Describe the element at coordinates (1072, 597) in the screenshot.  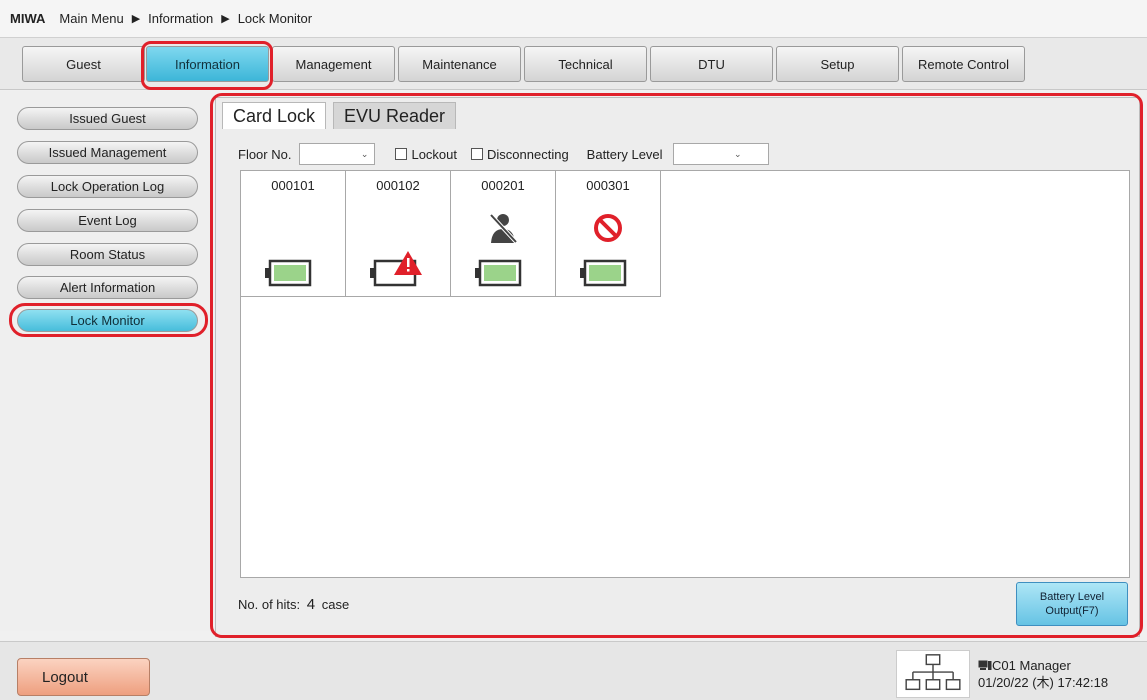
I see `battery-output-label-line1: Battery Level` at that location.